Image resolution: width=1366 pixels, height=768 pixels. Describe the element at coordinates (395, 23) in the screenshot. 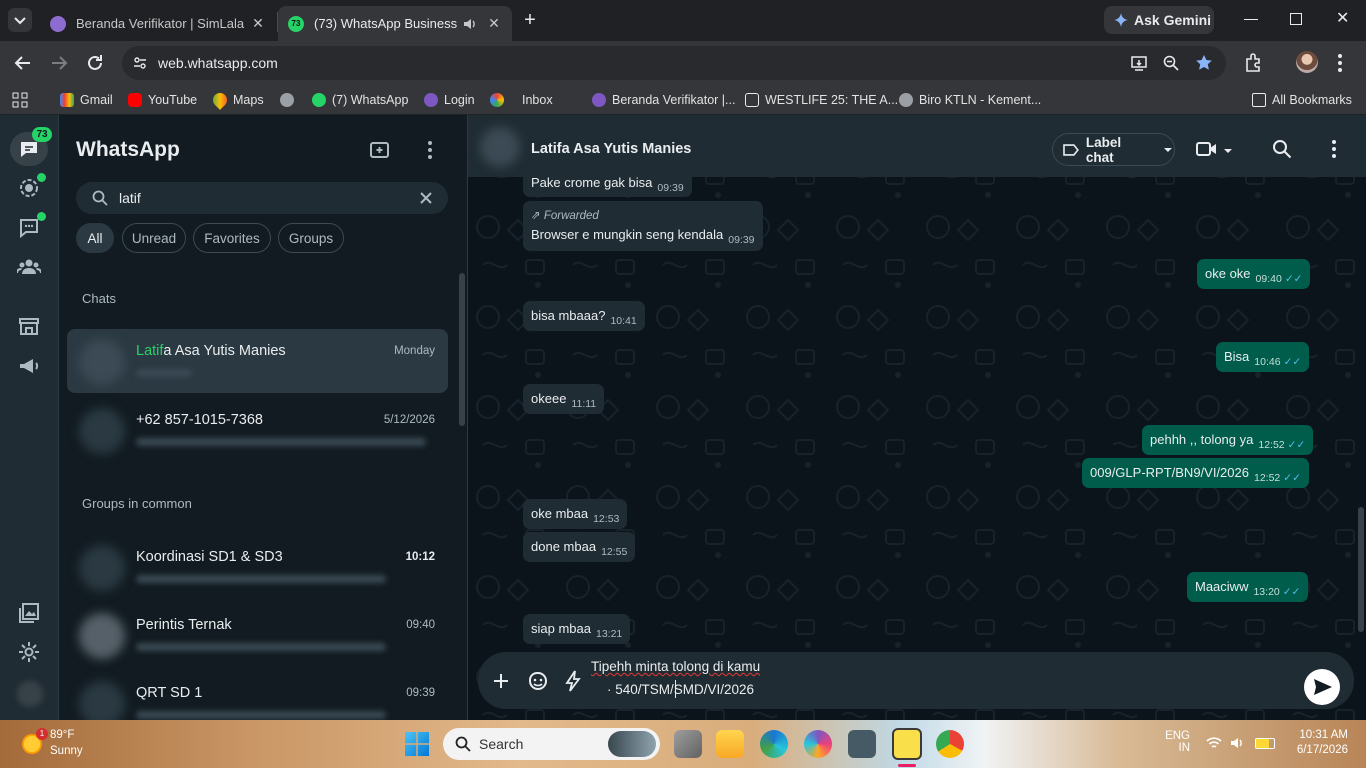

I see `tab-whatsapp: 73 (73) WhatsApp Business ✕` at that location.